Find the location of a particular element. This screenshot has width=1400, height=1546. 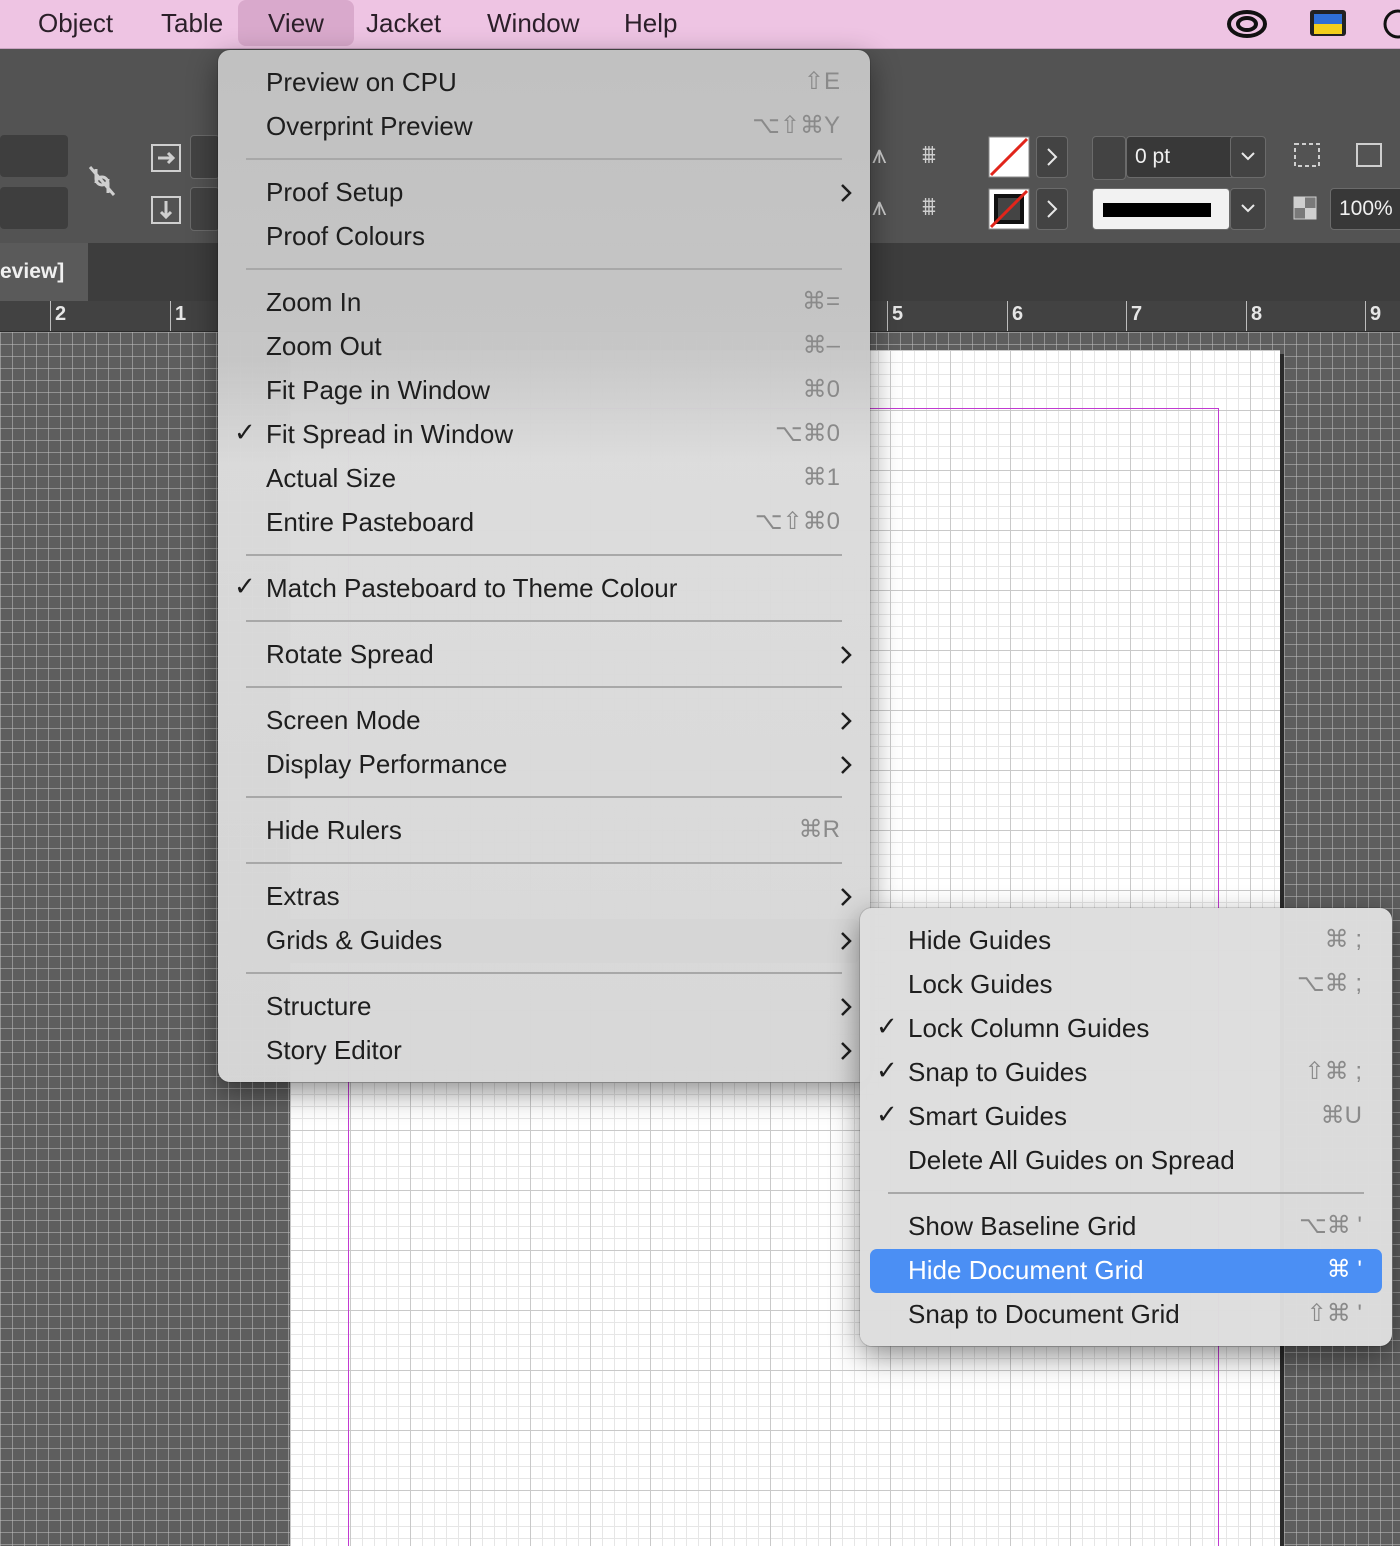

ruler-label: 7 is located at coordinates (1137, 314).